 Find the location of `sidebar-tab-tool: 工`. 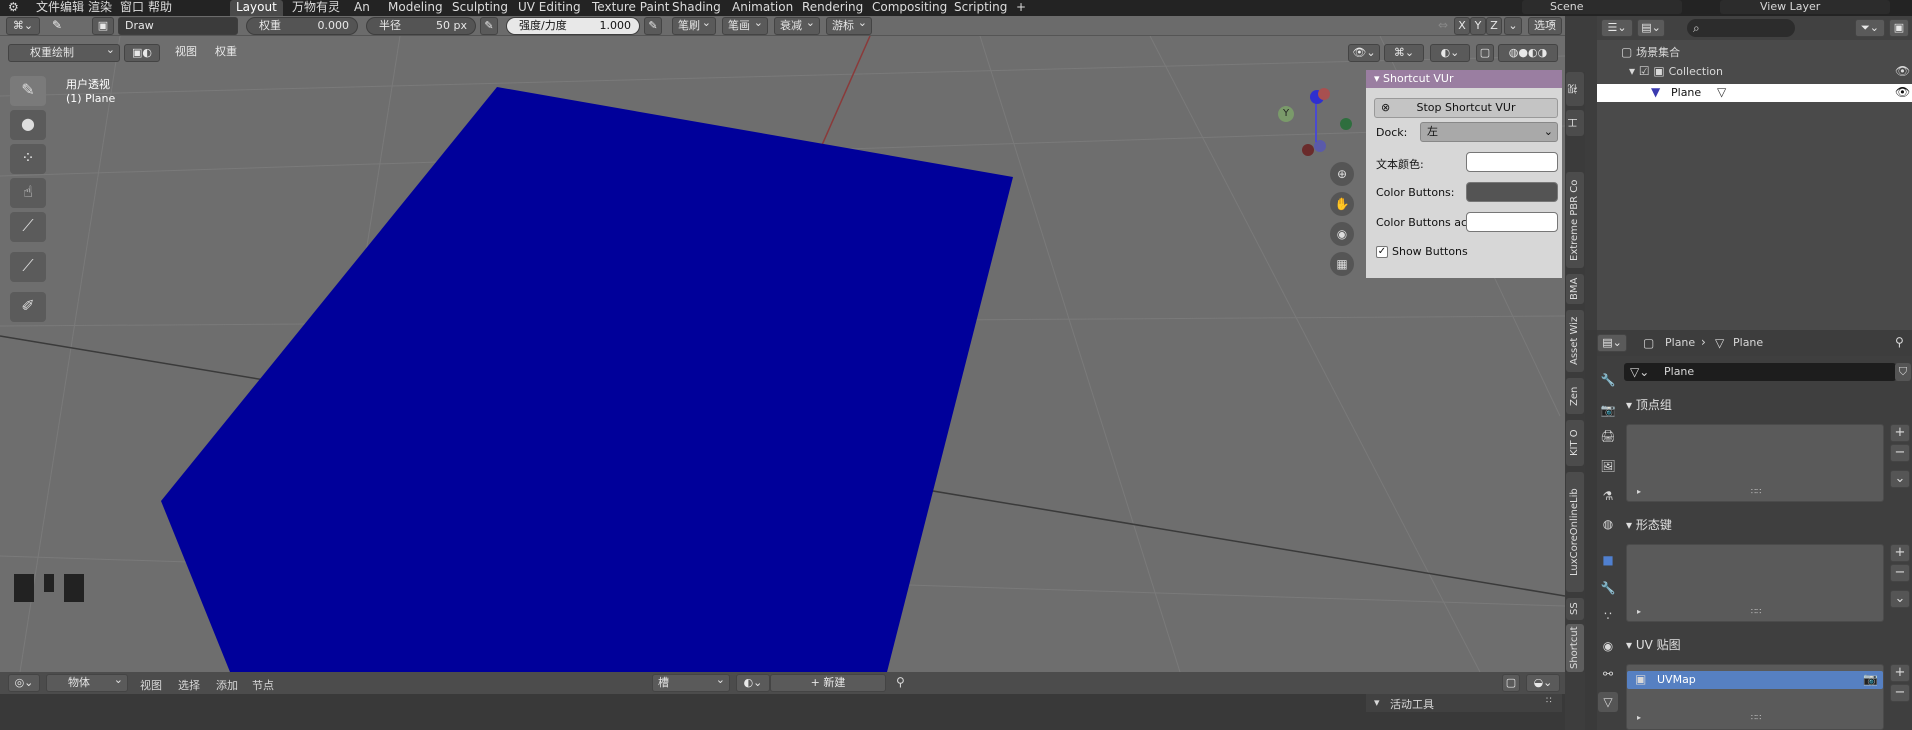

sidebar-tab-tool: 工 is located at coordinates (1575, 123).